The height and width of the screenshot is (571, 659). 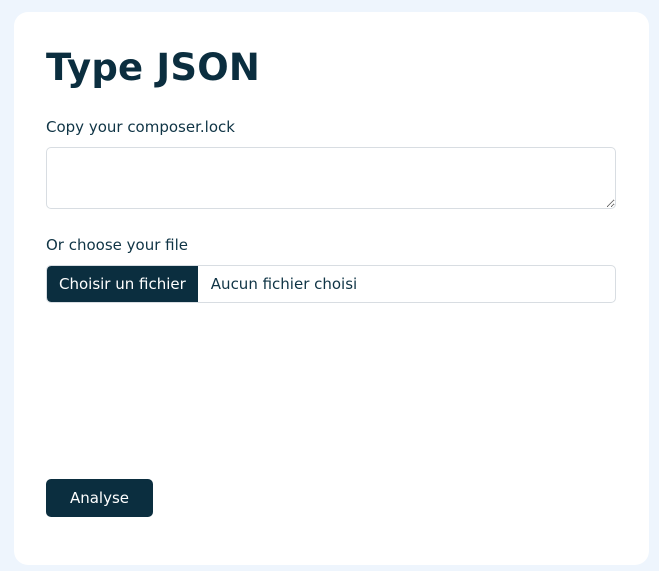 I want to click on analyse-button: Analyse, so click(x=99, y=498).